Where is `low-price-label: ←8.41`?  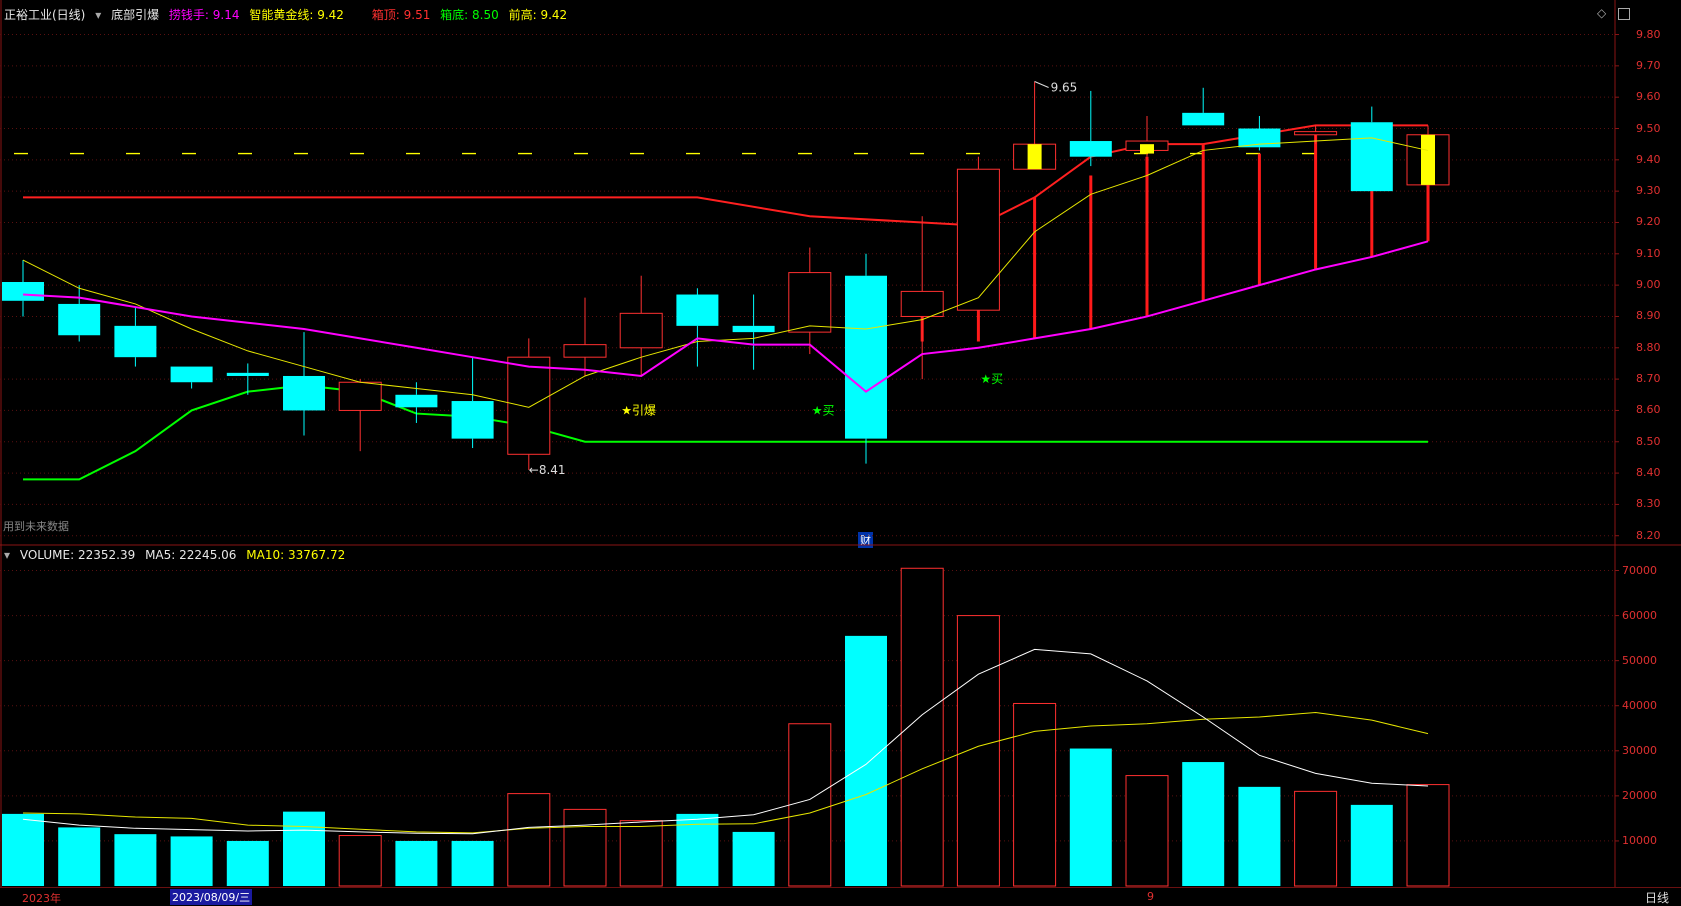
low-price-label: ←8.41 is located at coordinates (547, 470).